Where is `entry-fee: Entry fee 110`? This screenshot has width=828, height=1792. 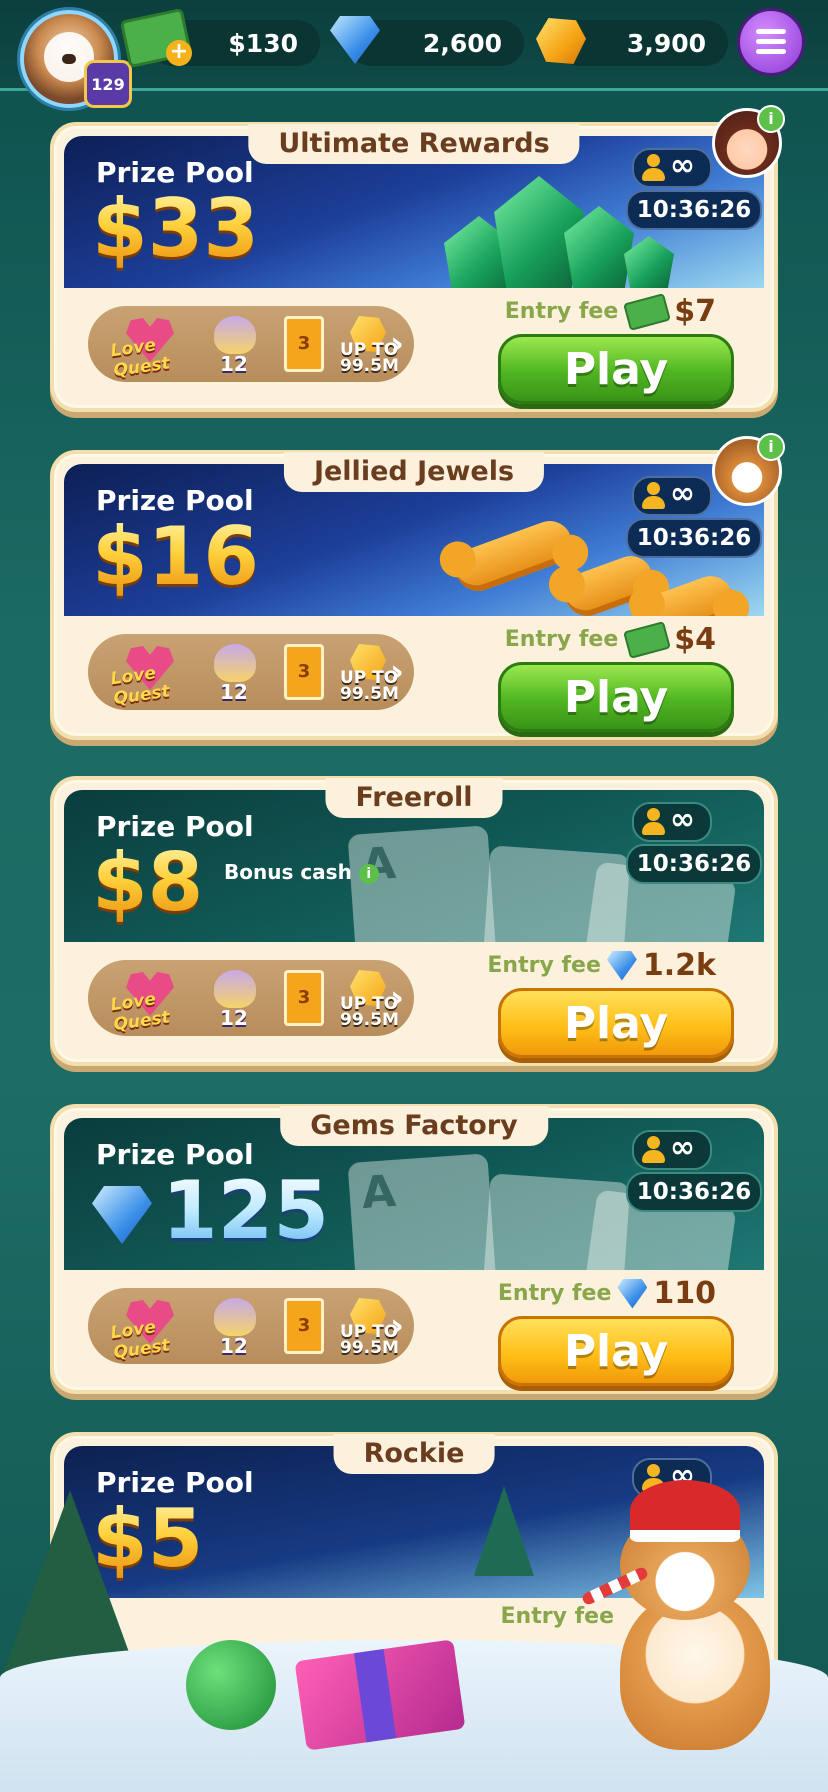
entry-fee: Entry fee 110 is located at coordinates (607, 1293).